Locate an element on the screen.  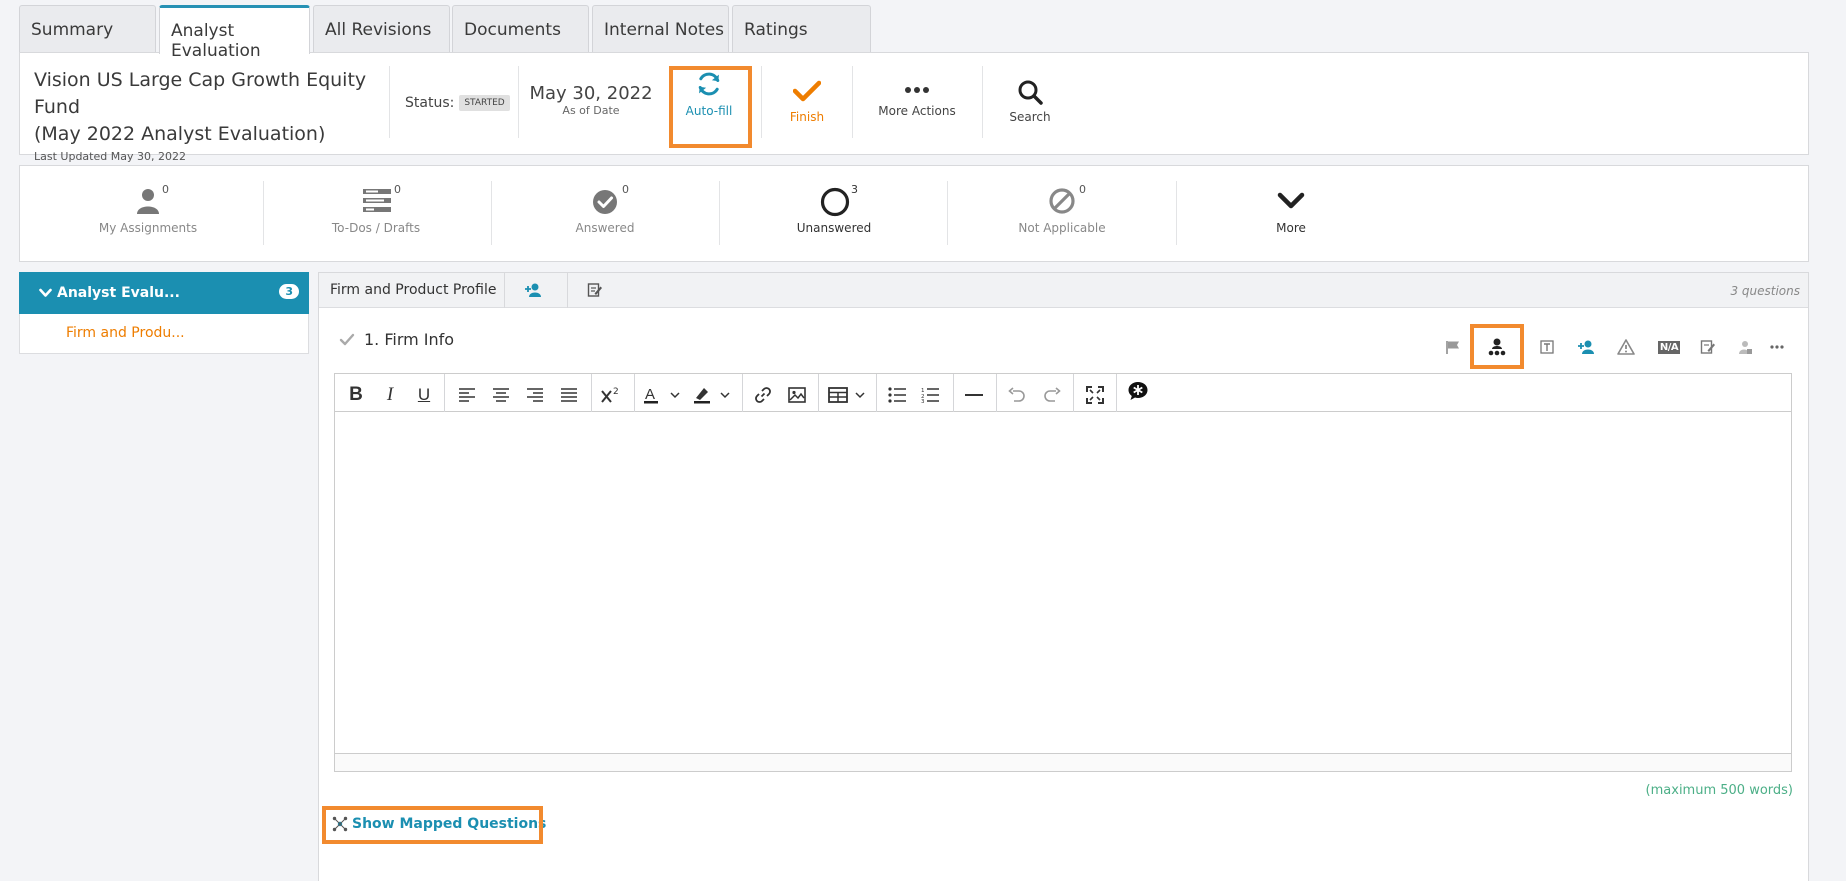
warning-icon is located at coordinates (1626, 347).